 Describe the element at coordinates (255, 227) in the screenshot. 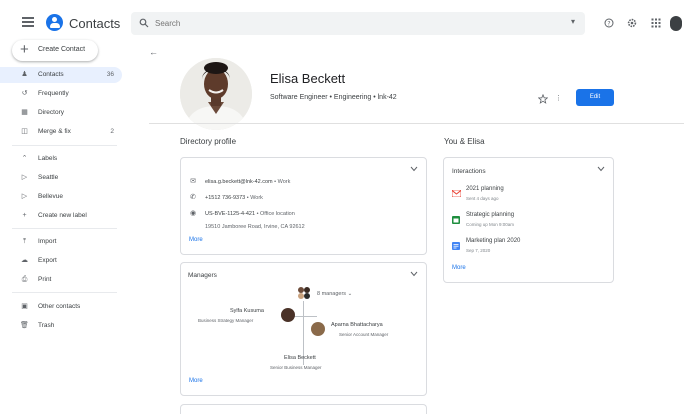

I see `address-value: 19510 Jamboree Road, Irvine, CA 92612` at that location.